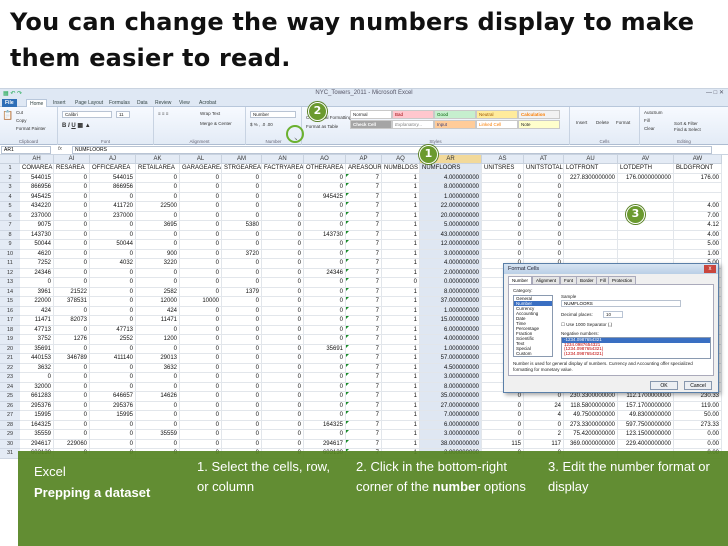 The image size is (728, 546). What do you see at coordinates (37, 311) in the screenshot?
I see `table-cell: 424` at bounding box center [37, 311].